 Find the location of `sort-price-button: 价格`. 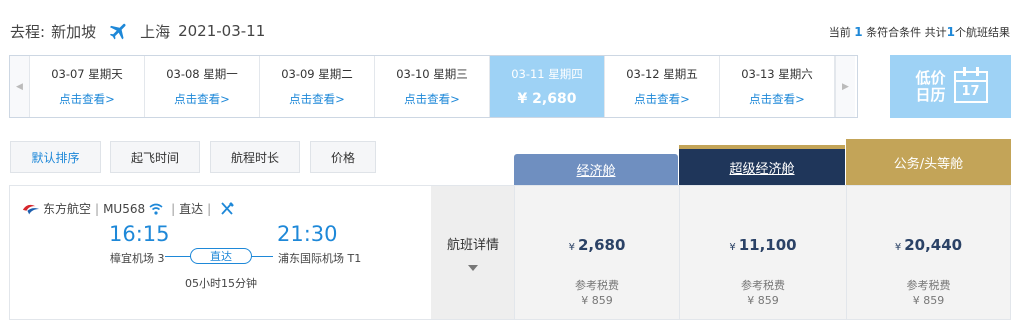

sort-price-button: 价格 is located at coordinates (343, 157).